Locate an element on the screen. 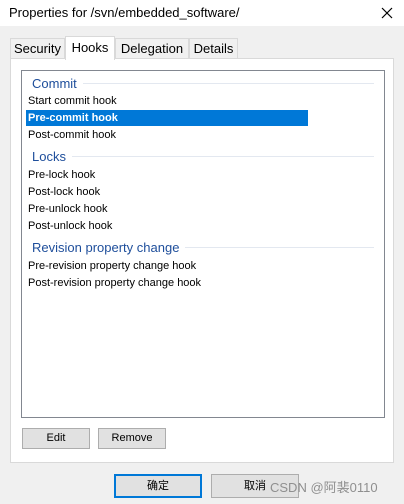 This screenshot has width=404, height=504. close-button is located at coordinates (387, 13).